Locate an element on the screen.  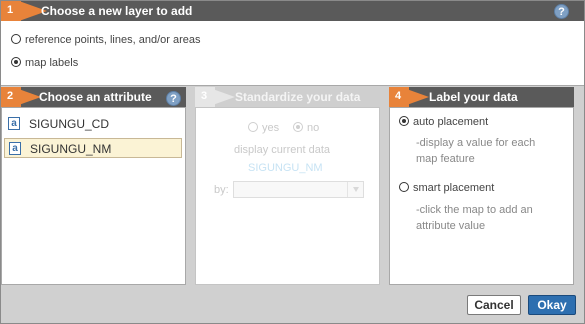
attribute-label: SIGUNGU_CD is located at coordinates (69, 124).